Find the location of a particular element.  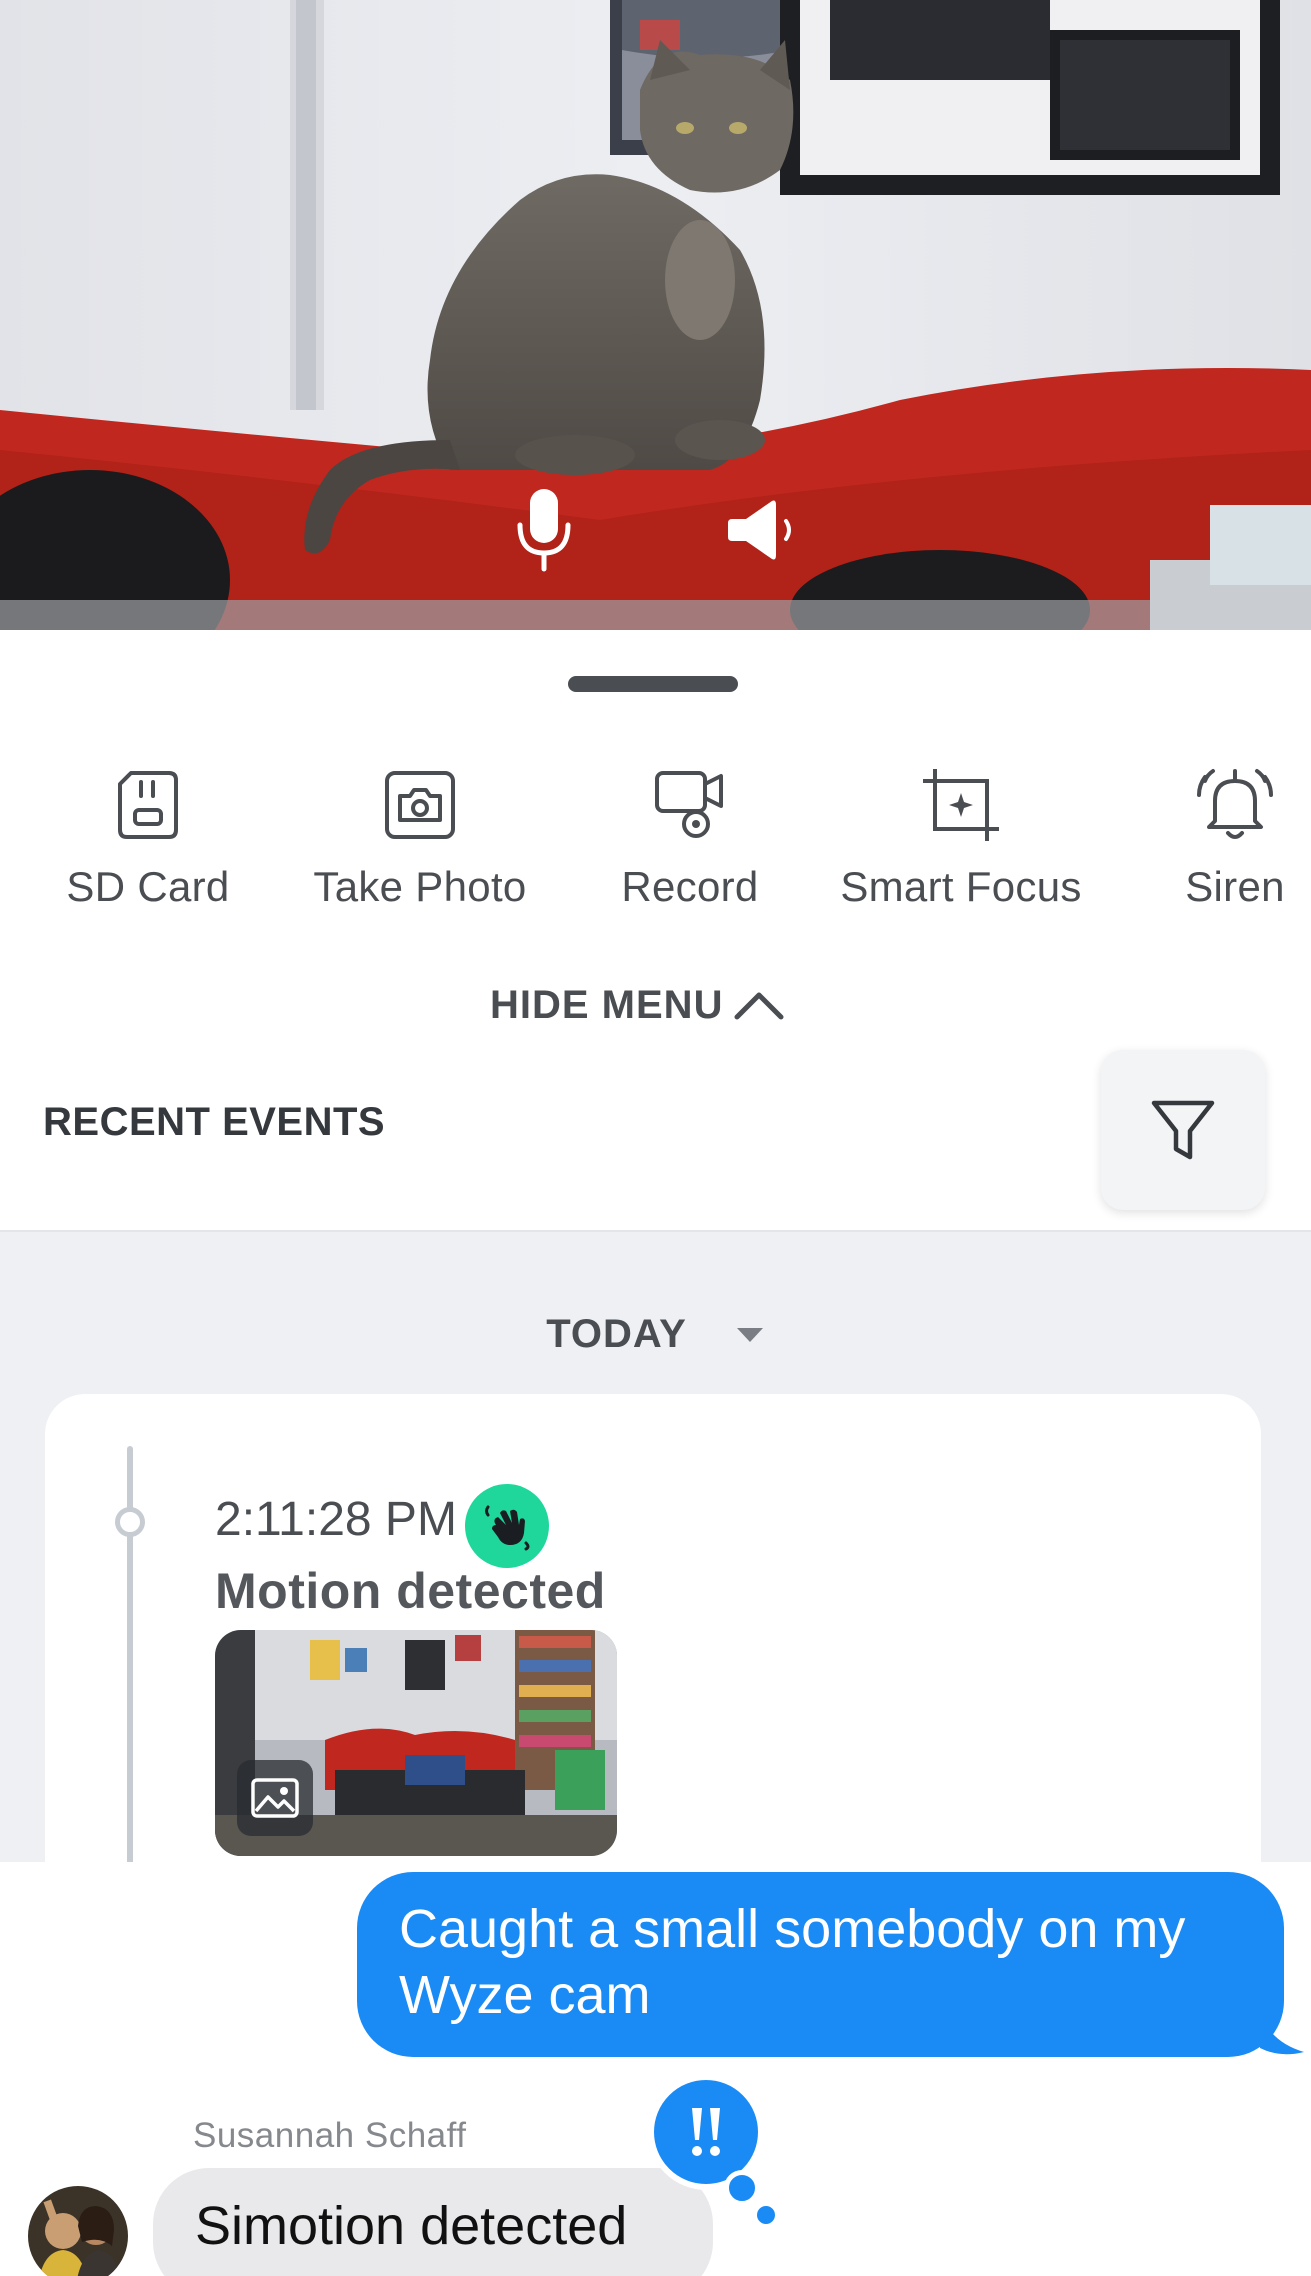

event-thumbnail is located at coordinates (416, 1743).